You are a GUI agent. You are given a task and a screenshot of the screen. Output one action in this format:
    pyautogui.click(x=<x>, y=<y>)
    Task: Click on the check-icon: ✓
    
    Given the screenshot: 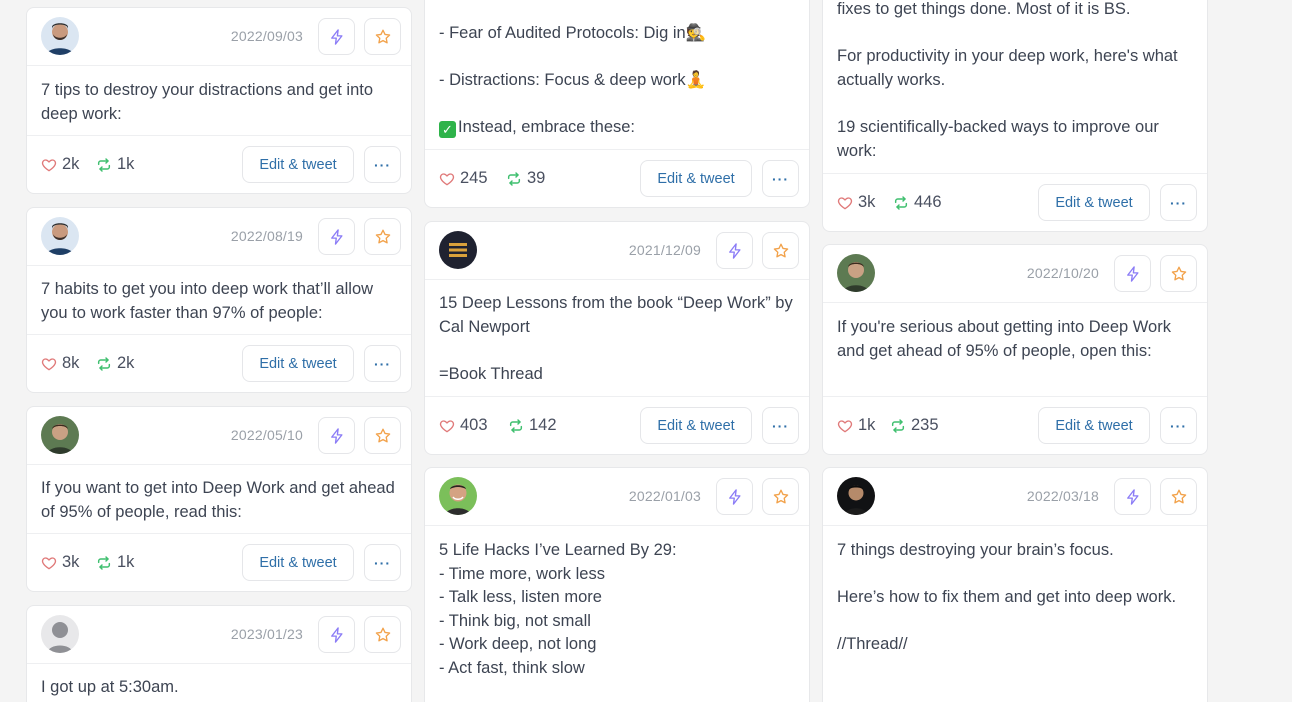 What is the action you would take?
    pyautogui.click(x=447, y=130)
    